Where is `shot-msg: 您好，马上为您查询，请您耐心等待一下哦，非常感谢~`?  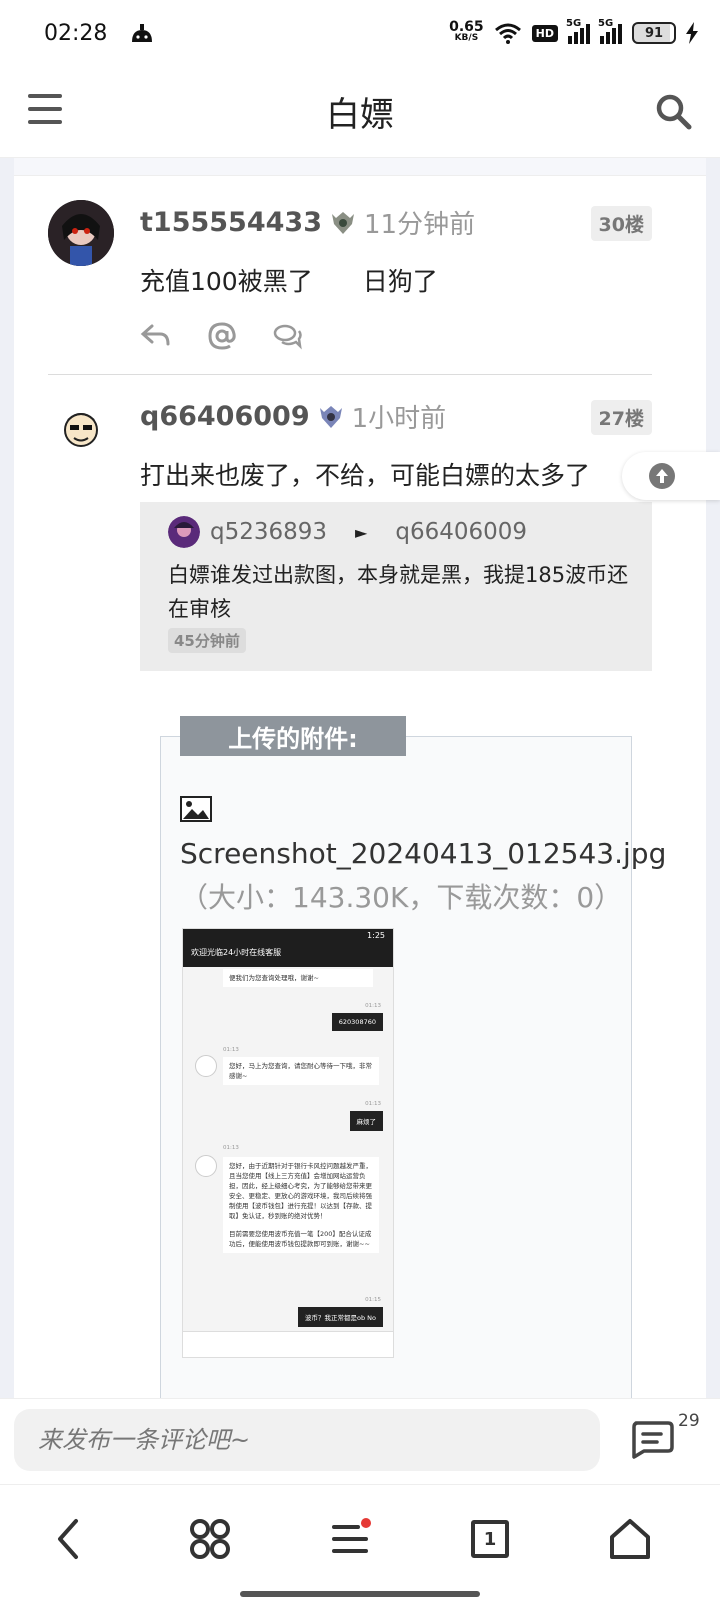 shot-msg: 您好，马上为您查询，请您耐心等待一下哦，非常感谢~ is located at coordinates (301, 1071).